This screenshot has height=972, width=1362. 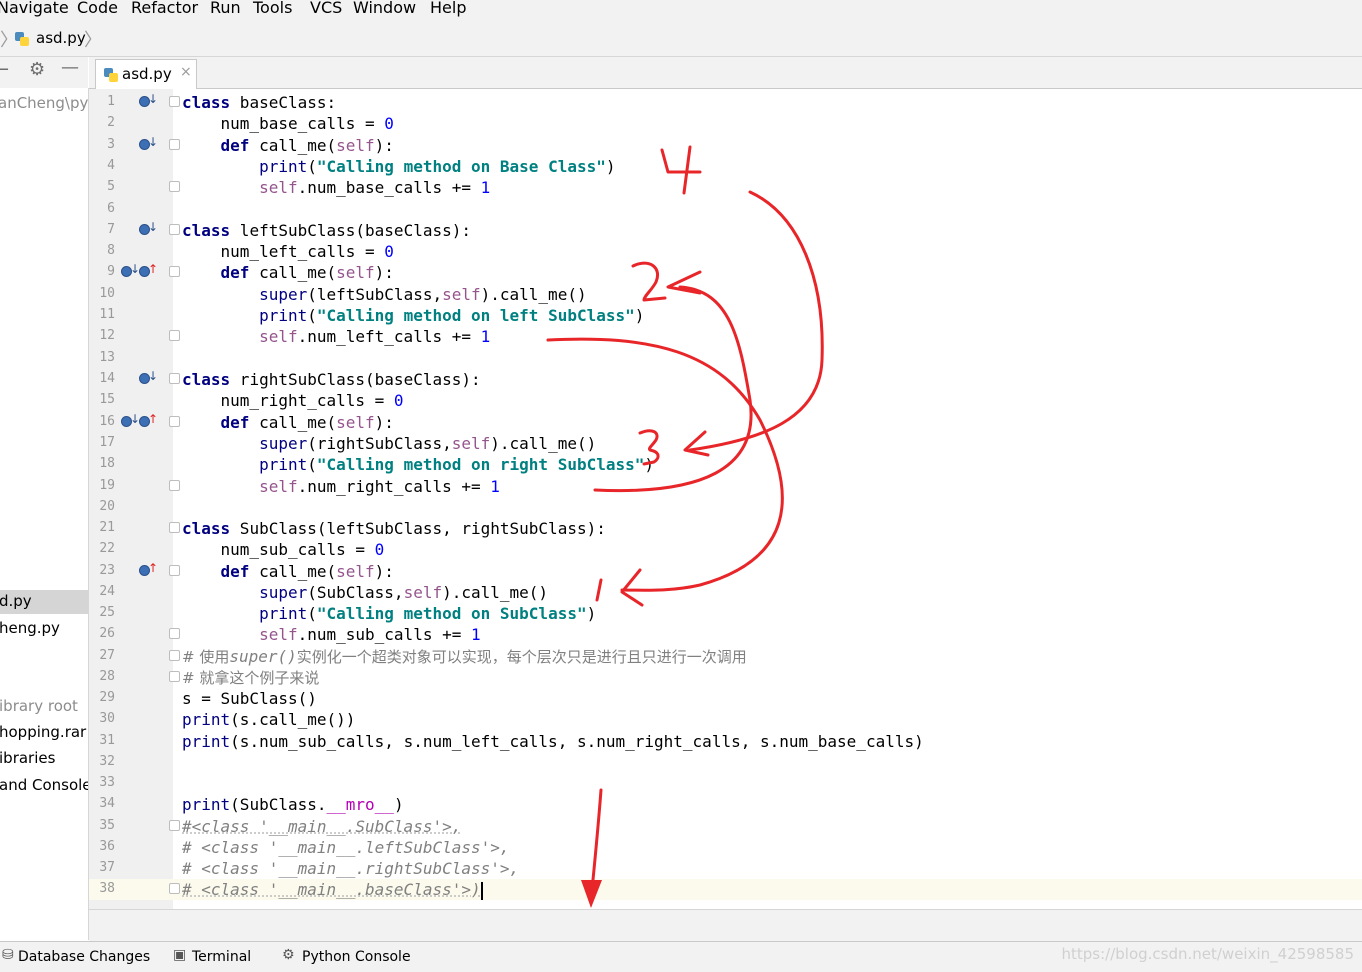 I want to click on tree-item: ibraries, so click(x=44, y=759).